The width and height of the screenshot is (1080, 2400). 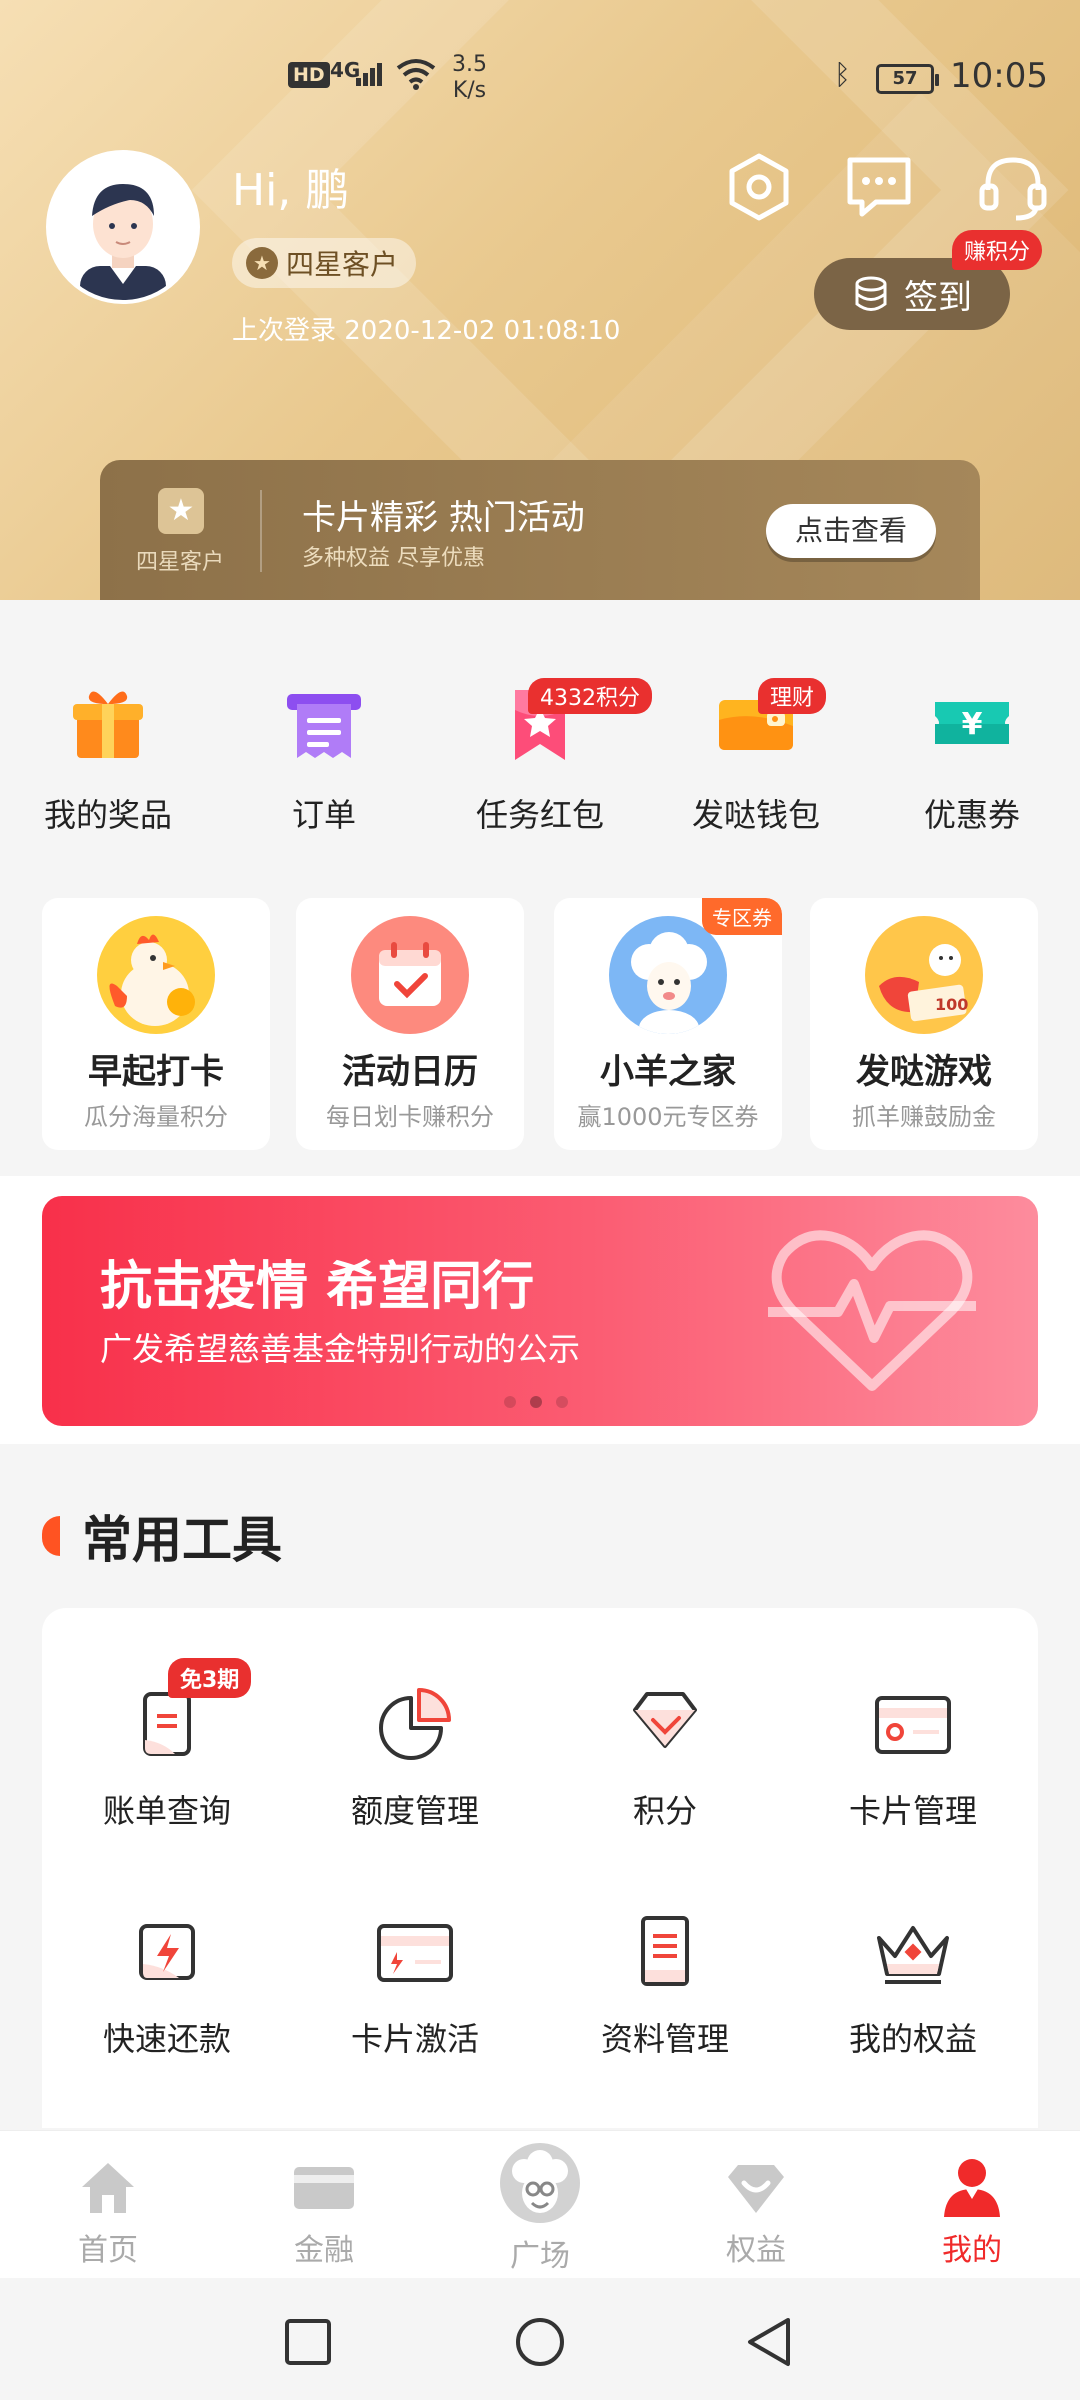 I want to click on tab-finance: 金融, so click(x=324, y=2212).